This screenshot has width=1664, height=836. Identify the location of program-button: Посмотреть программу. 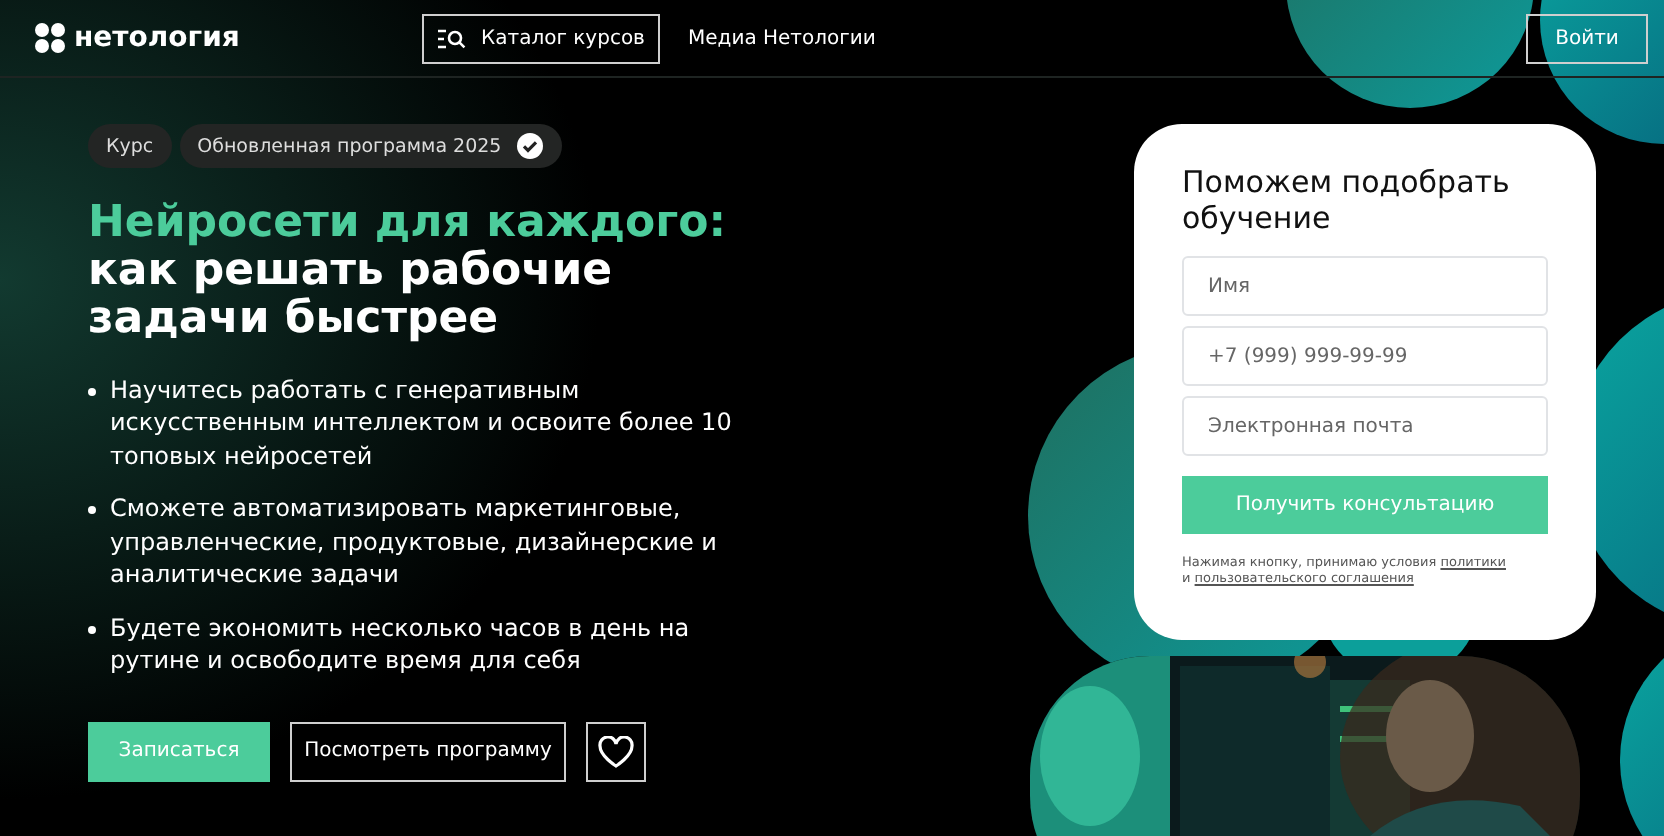
(428, 751).